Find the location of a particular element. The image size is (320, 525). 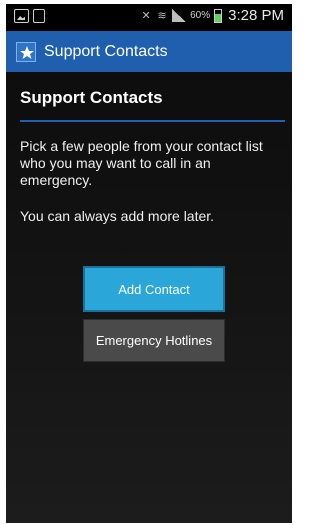

gallery-icon is located at coordinates (21, 16).